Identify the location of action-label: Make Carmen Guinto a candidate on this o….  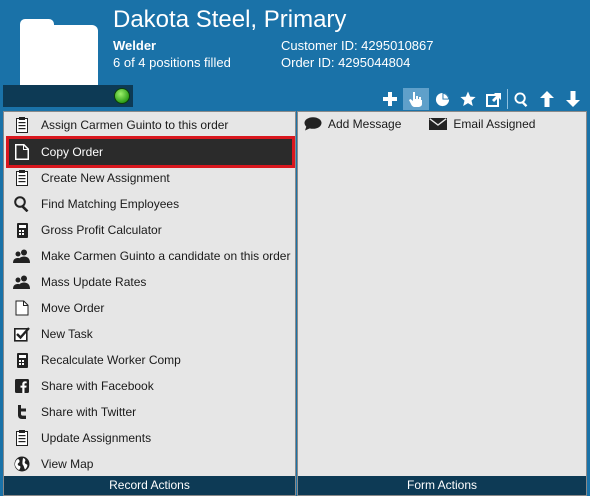
(166, 256).